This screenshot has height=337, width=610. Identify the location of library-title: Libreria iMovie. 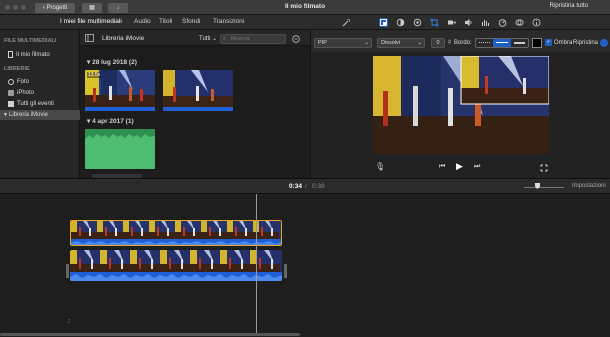
(123, 38).